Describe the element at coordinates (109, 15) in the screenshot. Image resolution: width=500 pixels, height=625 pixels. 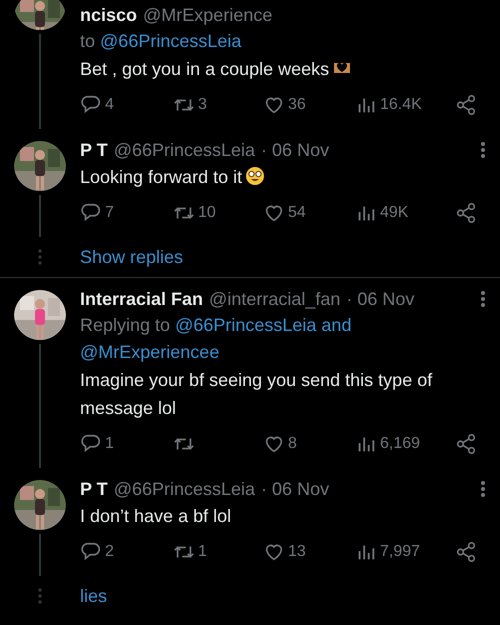
I see `user-name: ncisco` at that location.